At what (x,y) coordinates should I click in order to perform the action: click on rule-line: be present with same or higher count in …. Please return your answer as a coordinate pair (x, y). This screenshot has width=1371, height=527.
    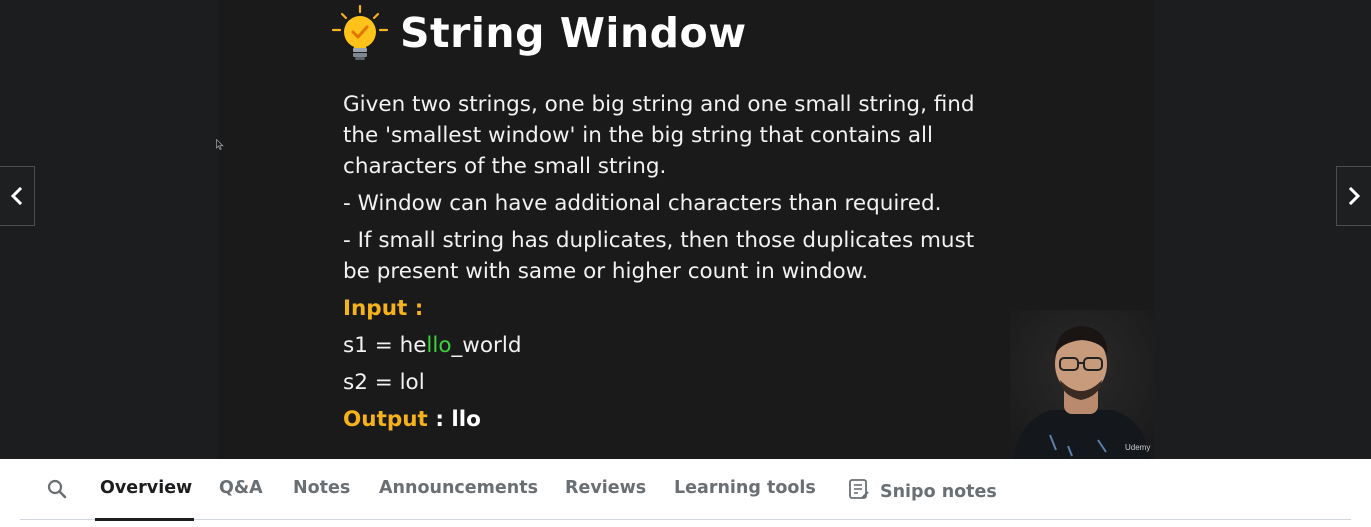
    Looking at the image, I should click on (606, 271).